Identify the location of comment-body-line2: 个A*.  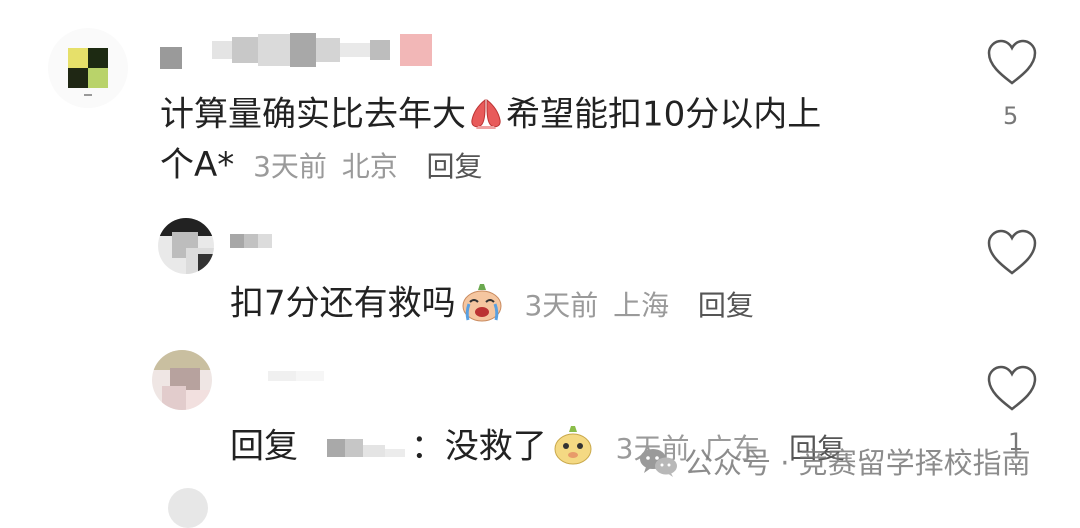
(197, 165).